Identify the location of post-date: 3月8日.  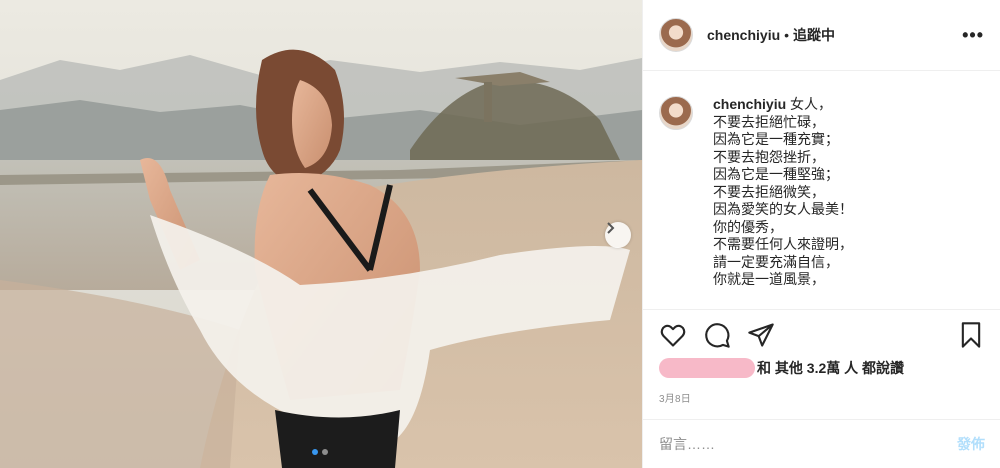
(675, 397).